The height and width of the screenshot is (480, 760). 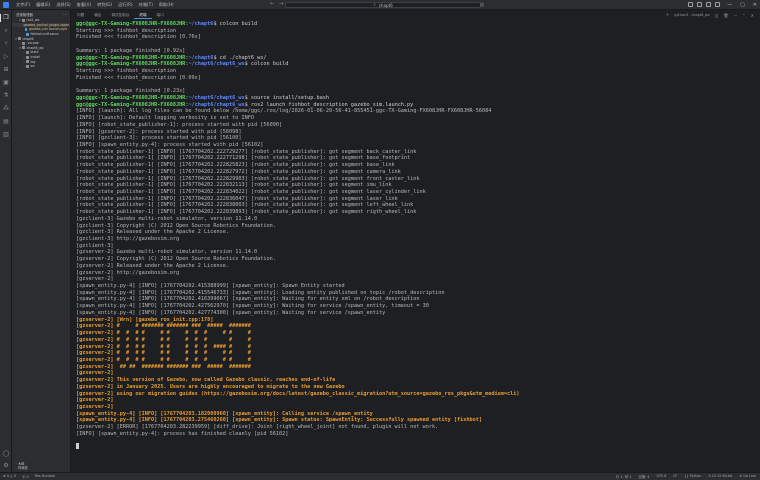 What do you see at coordinates (65, 14) in the screenshot?
I see `more-actions-icon: ···` at bounding box center [65, 14].